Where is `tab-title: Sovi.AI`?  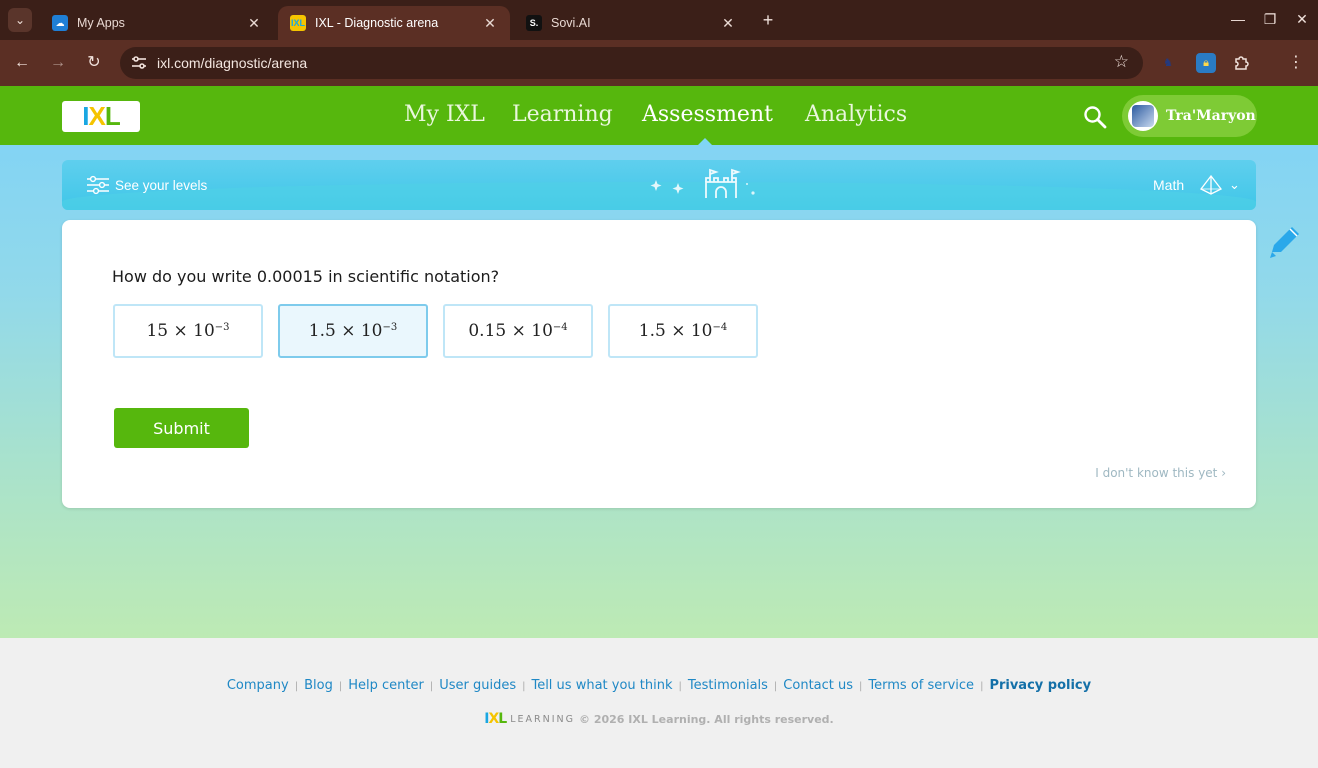 tab-title: Sovi.AI is located at coordinates (571, 23).